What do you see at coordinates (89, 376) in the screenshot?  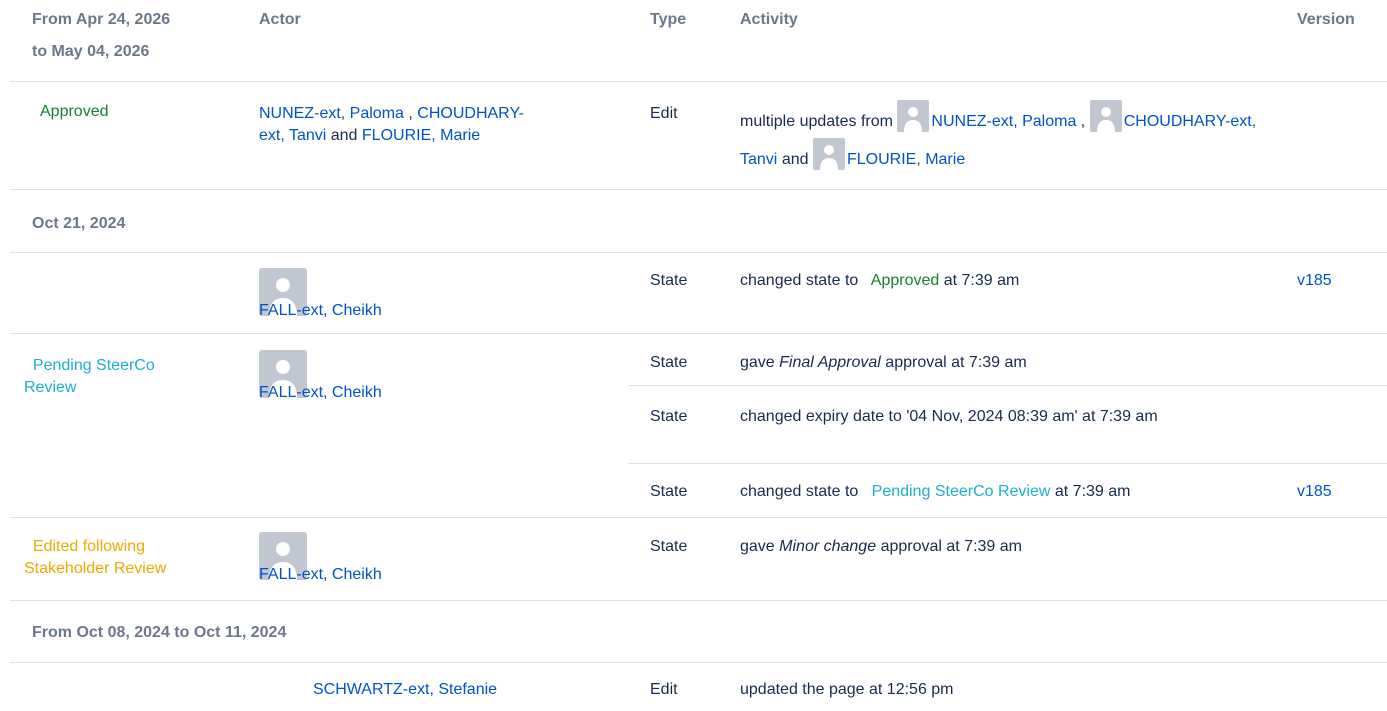 I see `state-label: Pending SteerCo Review` at bounding box center [89, 376].